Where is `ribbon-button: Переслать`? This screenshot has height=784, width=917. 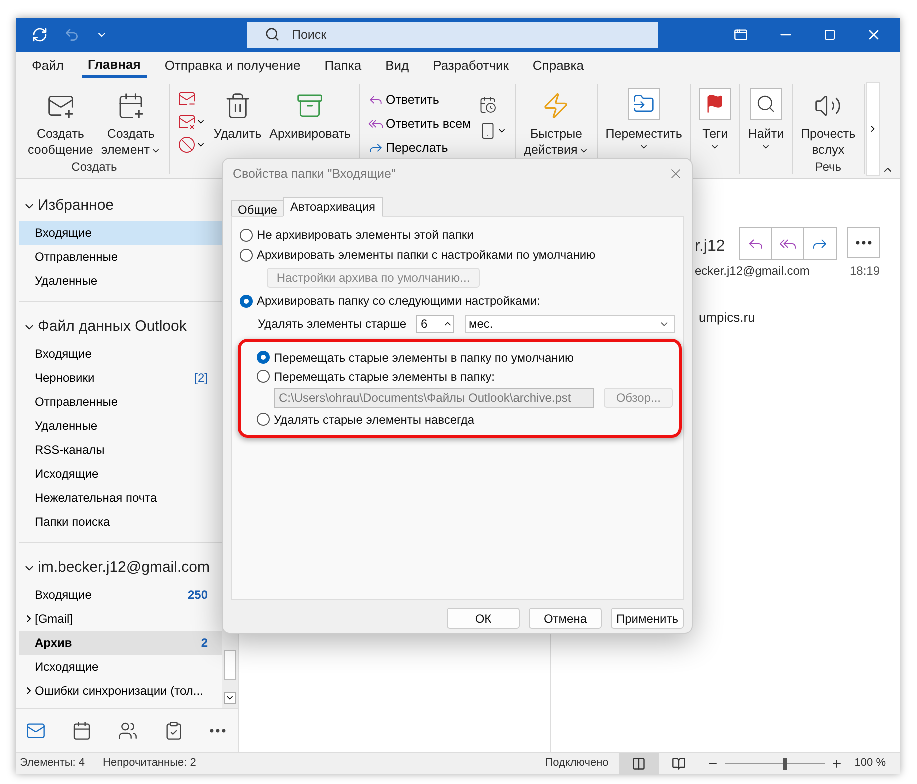
ribbon-button: Переслать is located at coordinates (420, 148).